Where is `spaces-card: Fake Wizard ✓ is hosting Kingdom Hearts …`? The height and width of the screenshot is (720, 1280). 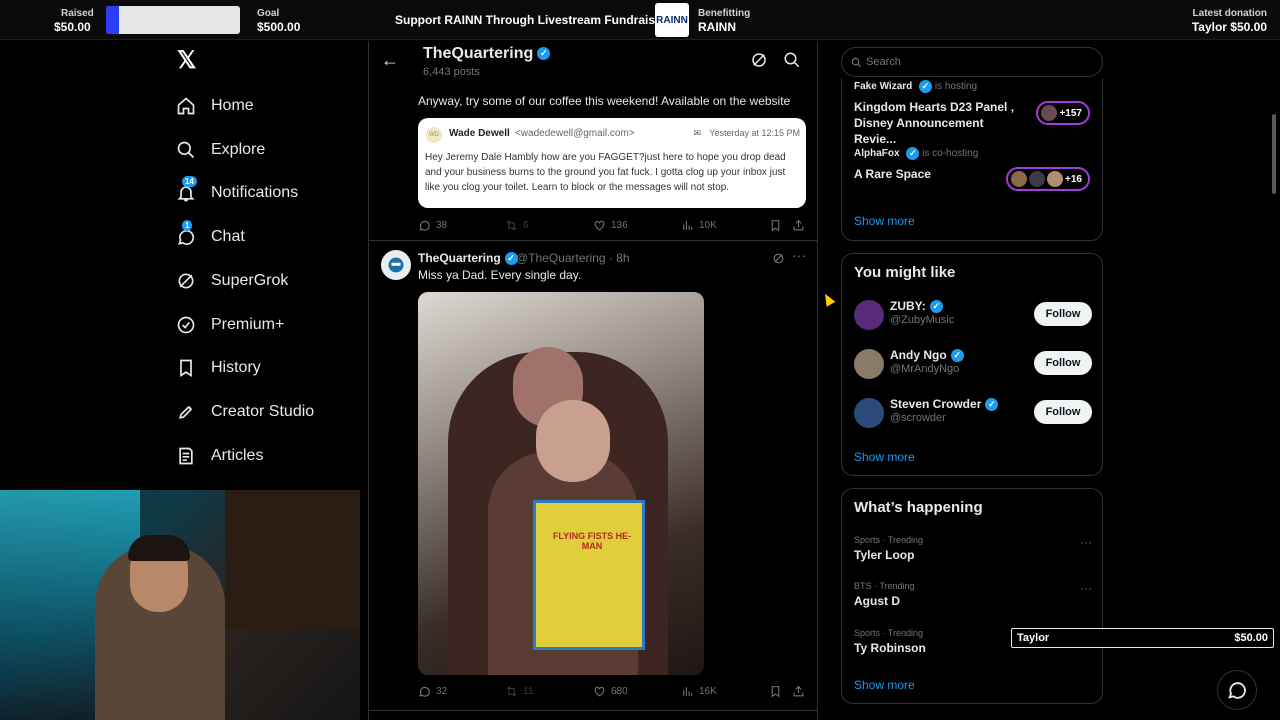
spaces-card: Fake Wizard ✓ is hosting Kingdom Hearts … is located at coordinates (972, 159).